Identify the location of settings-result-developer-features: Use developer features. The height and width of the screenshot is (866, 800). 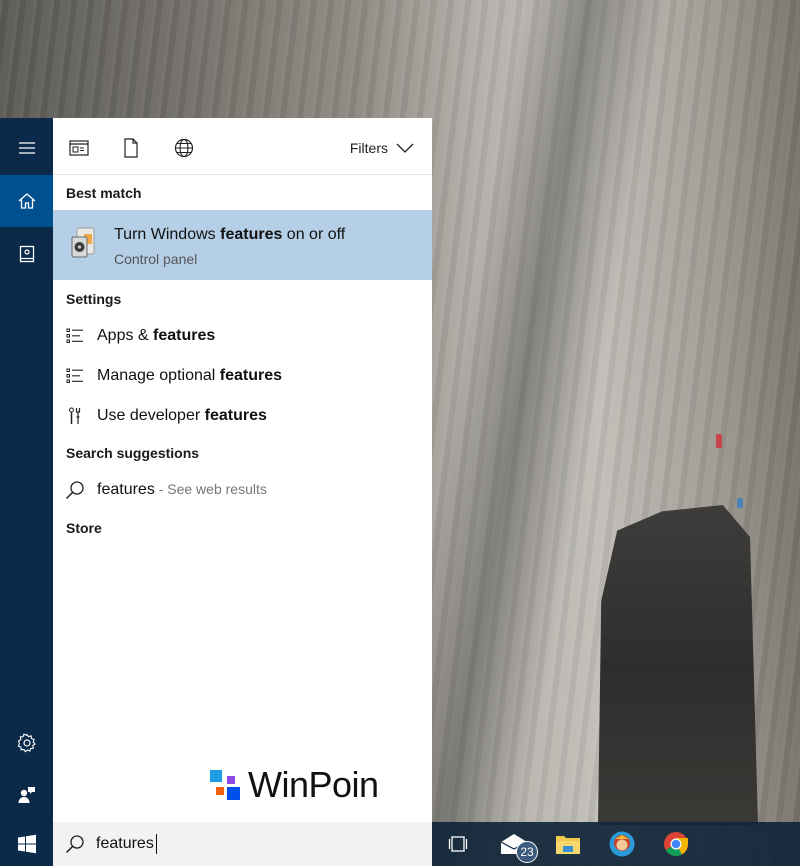
(242, 416).